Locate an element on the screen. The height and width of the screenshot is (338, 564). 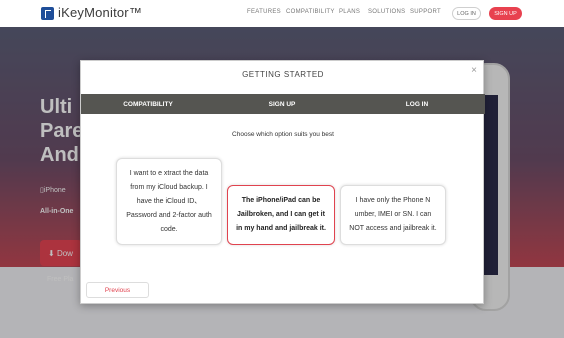
nav-support: SUPPORT is located at coordinates (425, 12).